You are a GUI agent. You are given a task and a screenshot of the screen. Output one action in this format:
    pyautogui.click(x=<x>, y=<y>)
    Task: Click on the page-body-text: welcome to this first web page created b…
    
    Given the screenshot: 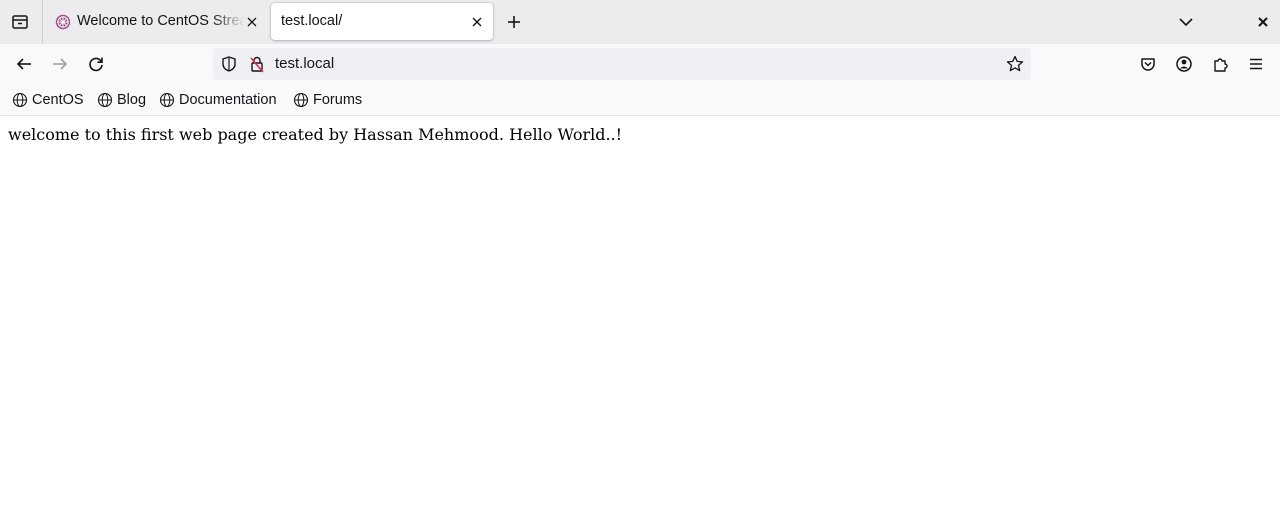 What is the action you would take?
    pyautogui.click(x=315, y=134)
    